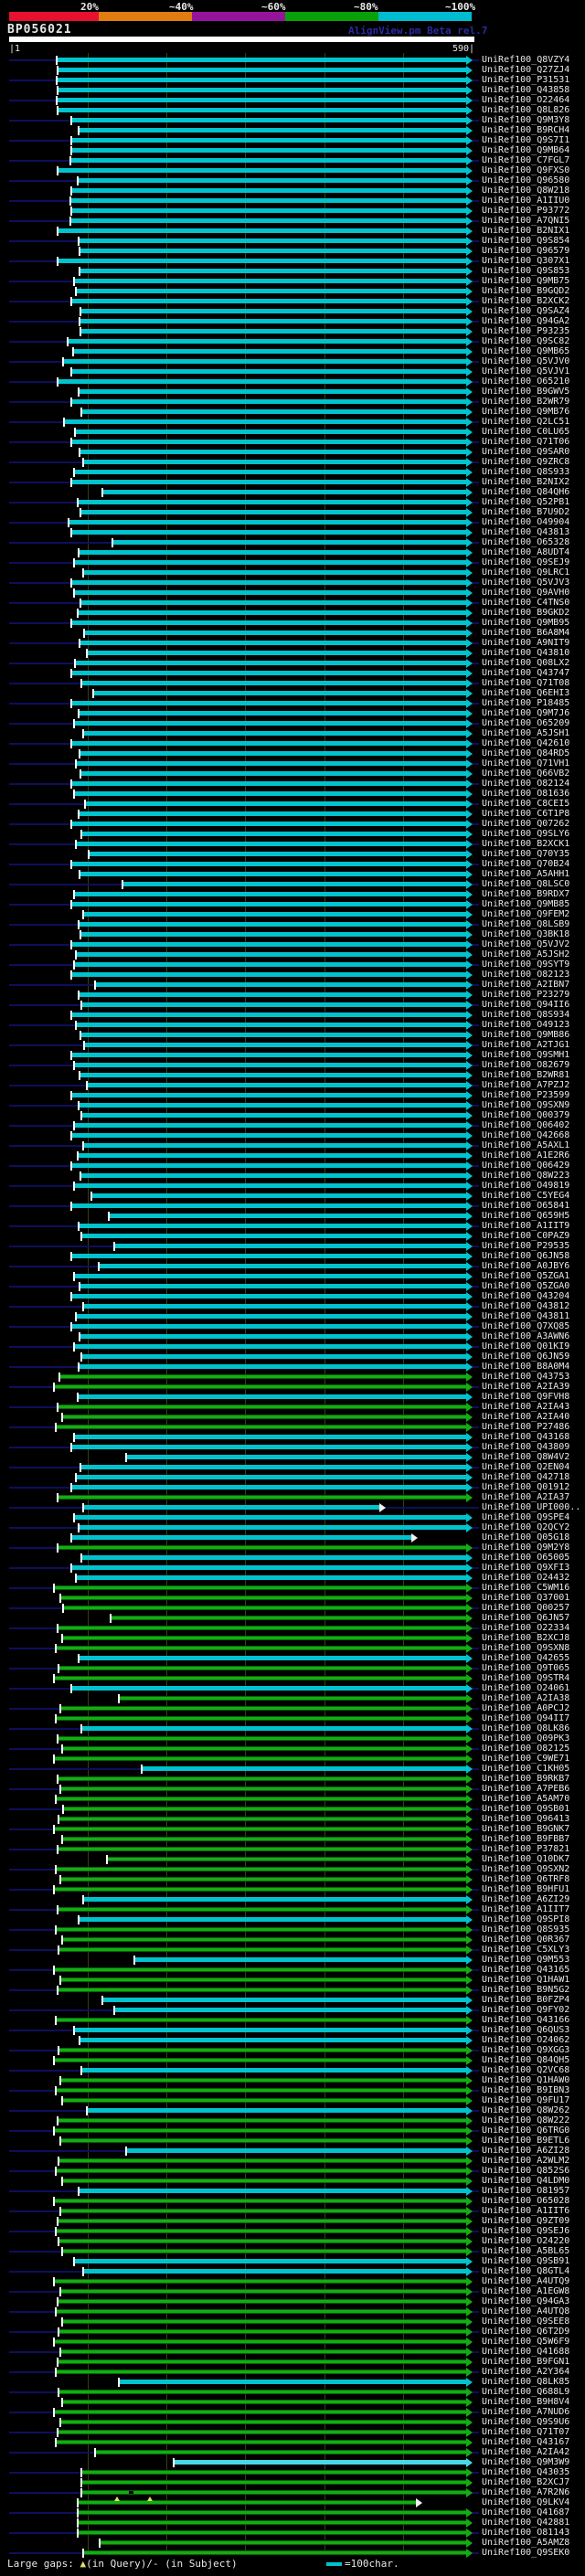  I want to click on hit-accession-label: UniRef100_B2XCJ8, so click(525, 1638).